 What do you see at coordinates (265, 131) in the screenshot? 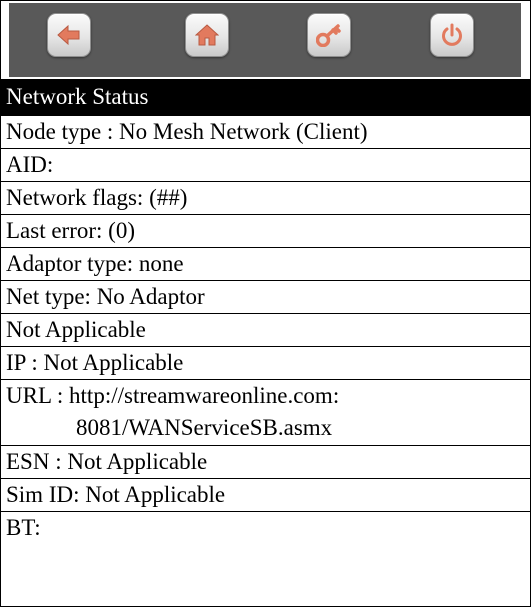
I see `node-type-row: Node type : No Mesh Network (Client)` at bounding box center [265, 131].